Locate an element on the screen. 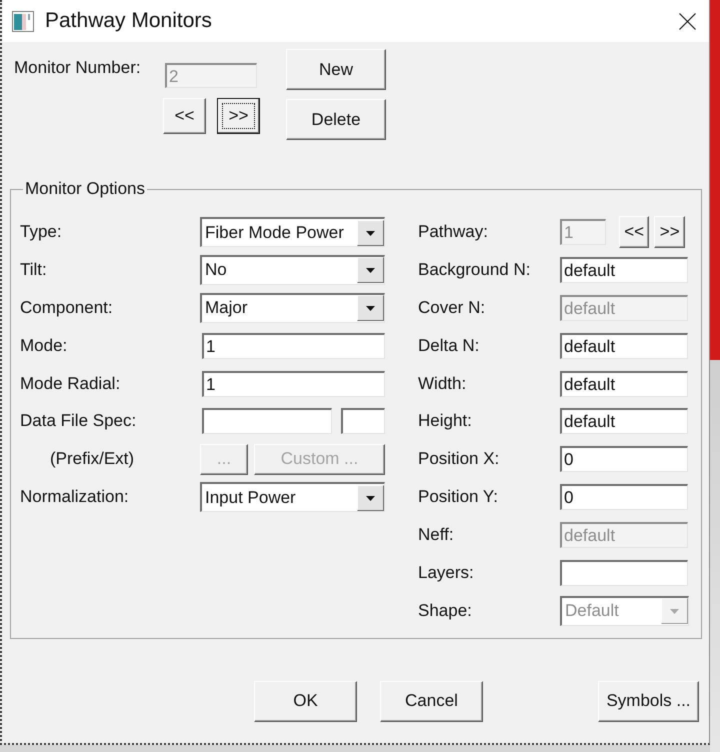 The height and width of the screenshot is (752, 720). window-title: Pathway Monitors is located at coordinates (128, 21).